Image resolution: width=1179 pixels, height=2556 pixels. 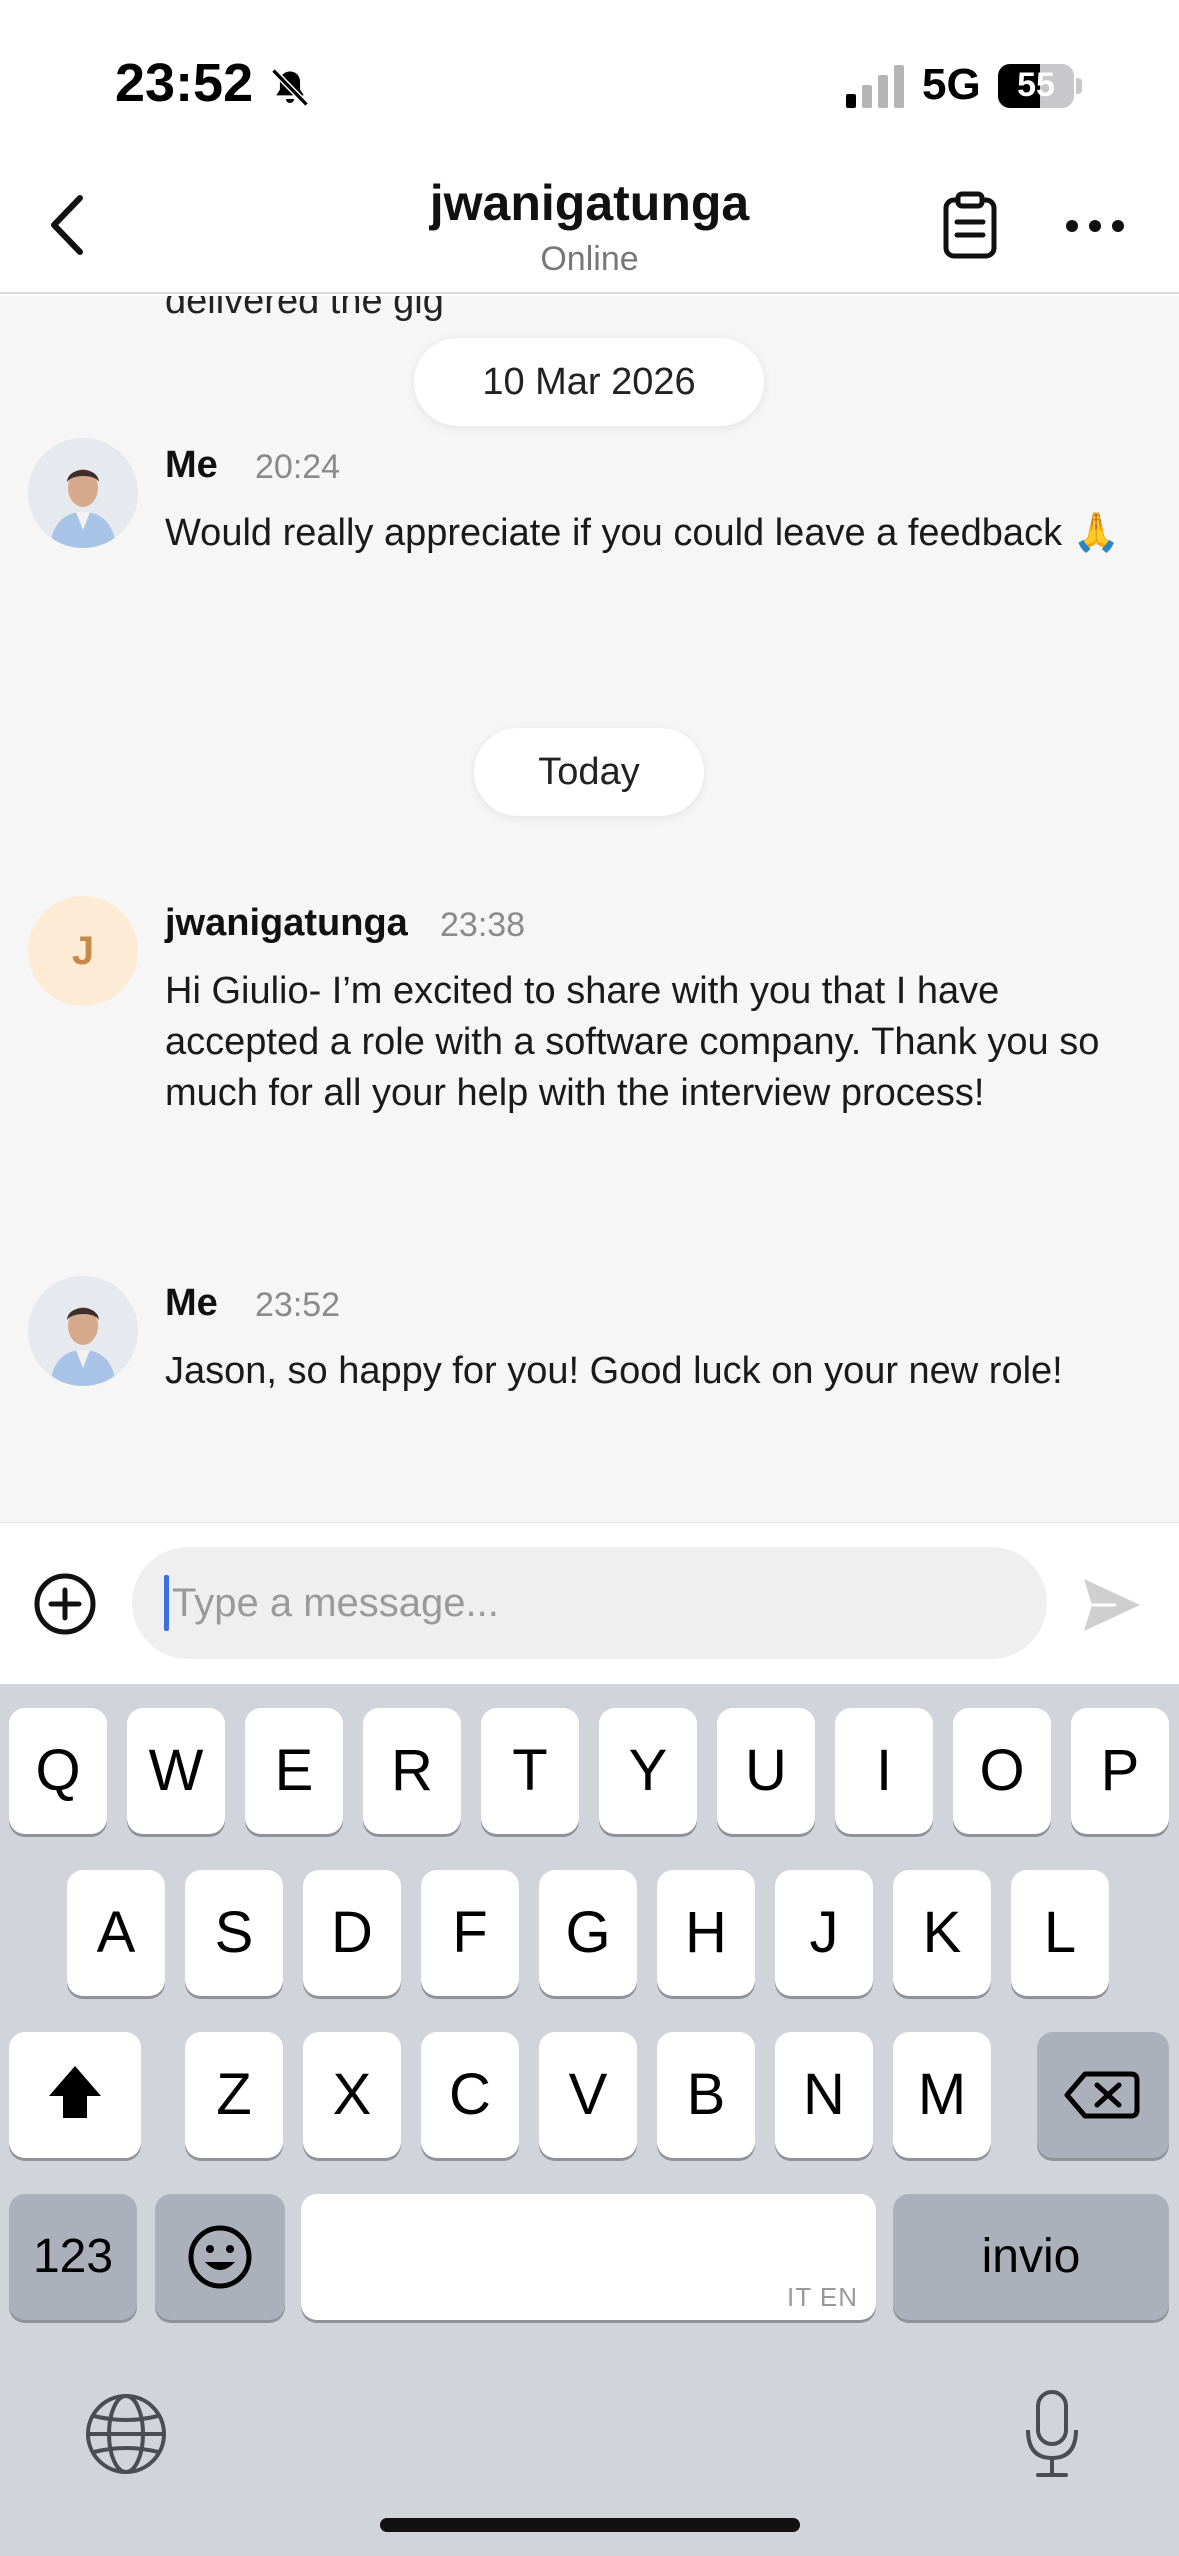 What do you see at coordinates (286, 923) in the screenshot?
I see `message-sender: jwanigatunga` at bounding box center [286, 923].